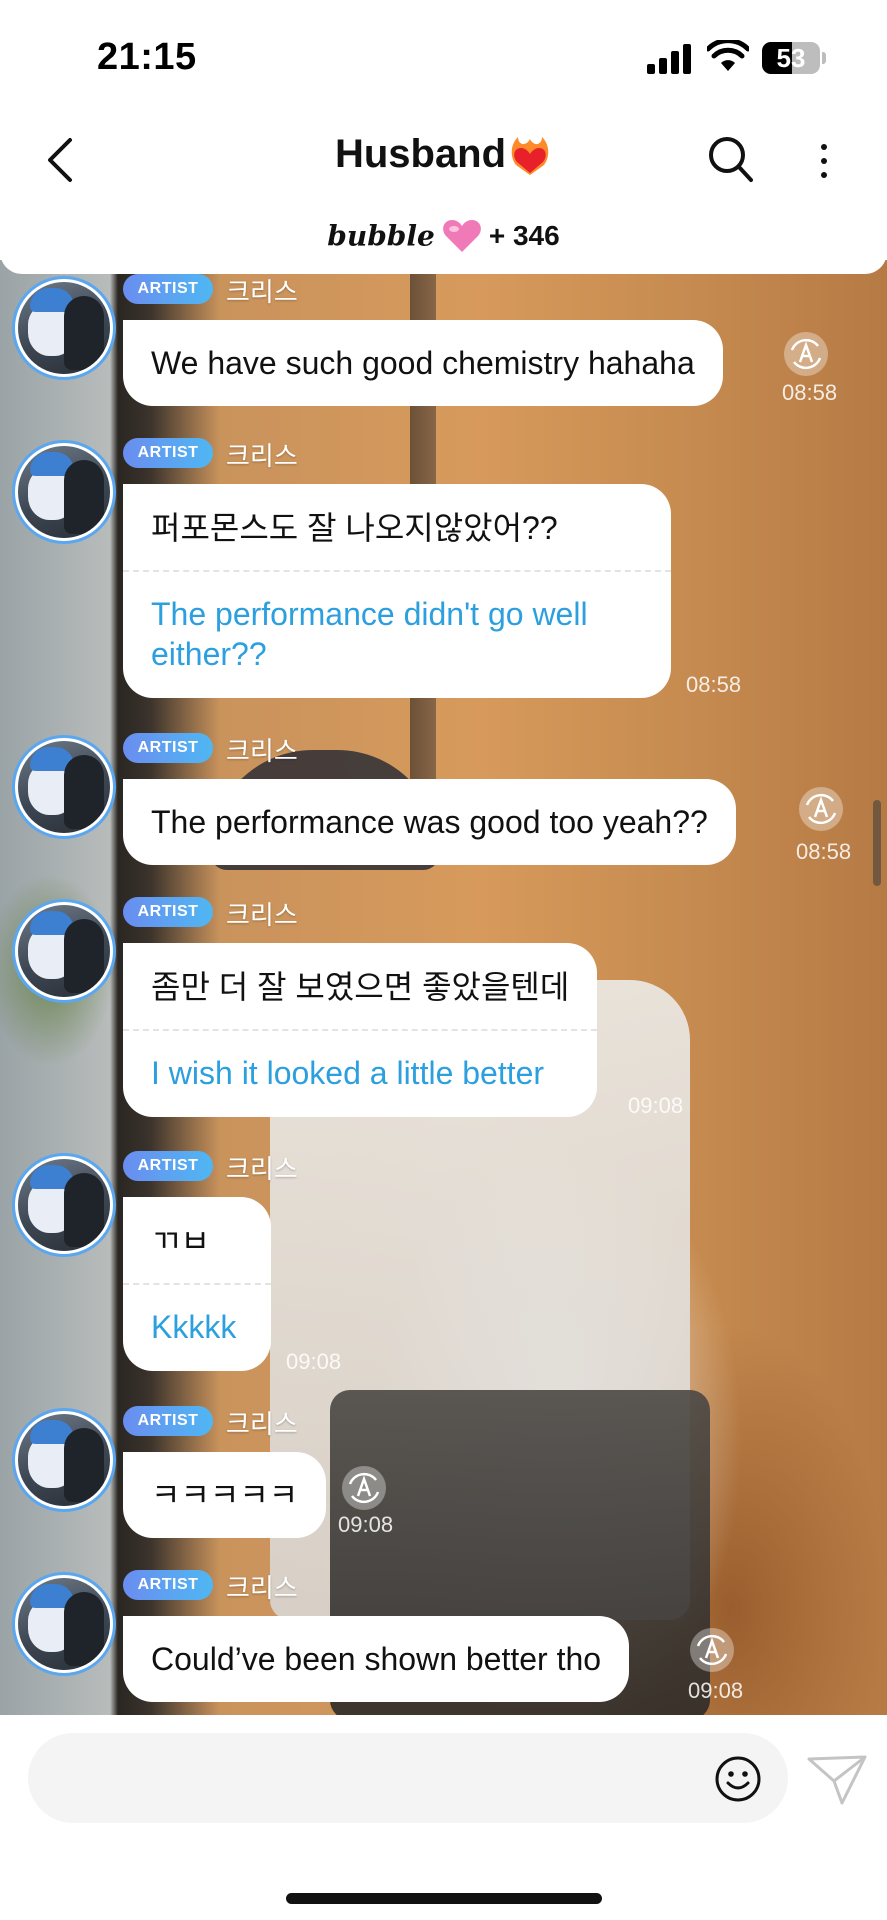 Image resolution: width=887 pixels, height=1920 pixels. What do you see at coordinates (408, 1778) in the screenshot?
I see `message-input` at bounding box center [408, 1778].